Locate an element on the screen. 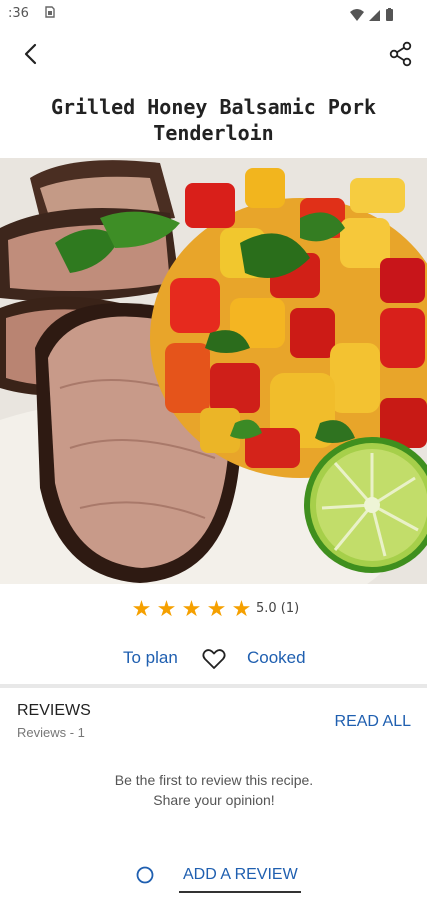 The height and width of the screenshot is (900, 427). battery-icon is located at coordinates (389, 14).